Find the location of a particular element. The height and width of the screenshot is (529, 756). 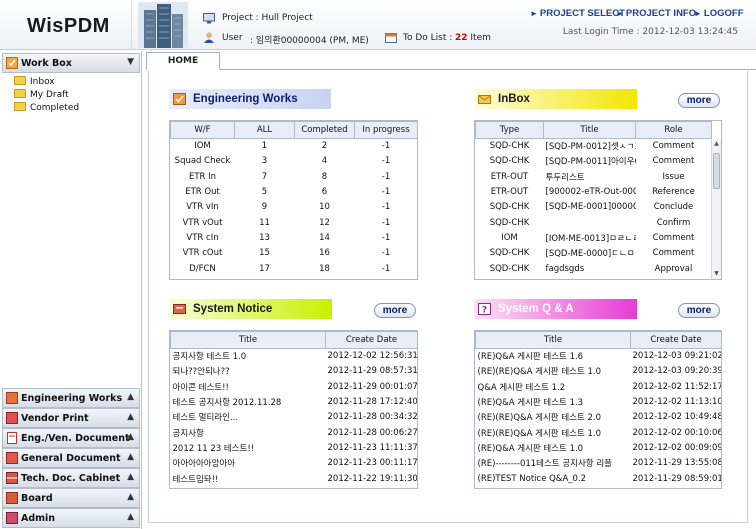

table-row: VTR vIn 9 10 -1 is located at coordinates (294, 207).